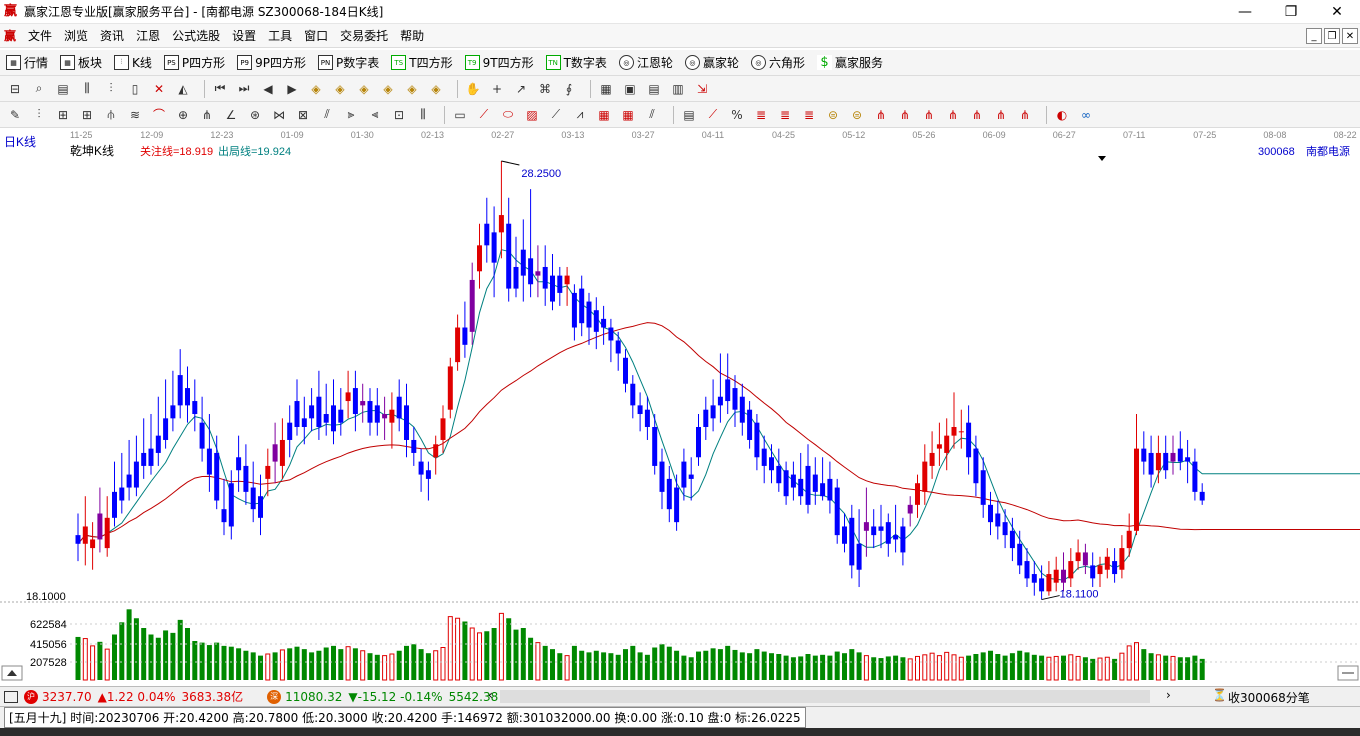 The width and height of the screenshot is (1360, 736). I want to click on period-label: 日K线, so click(20, 142).